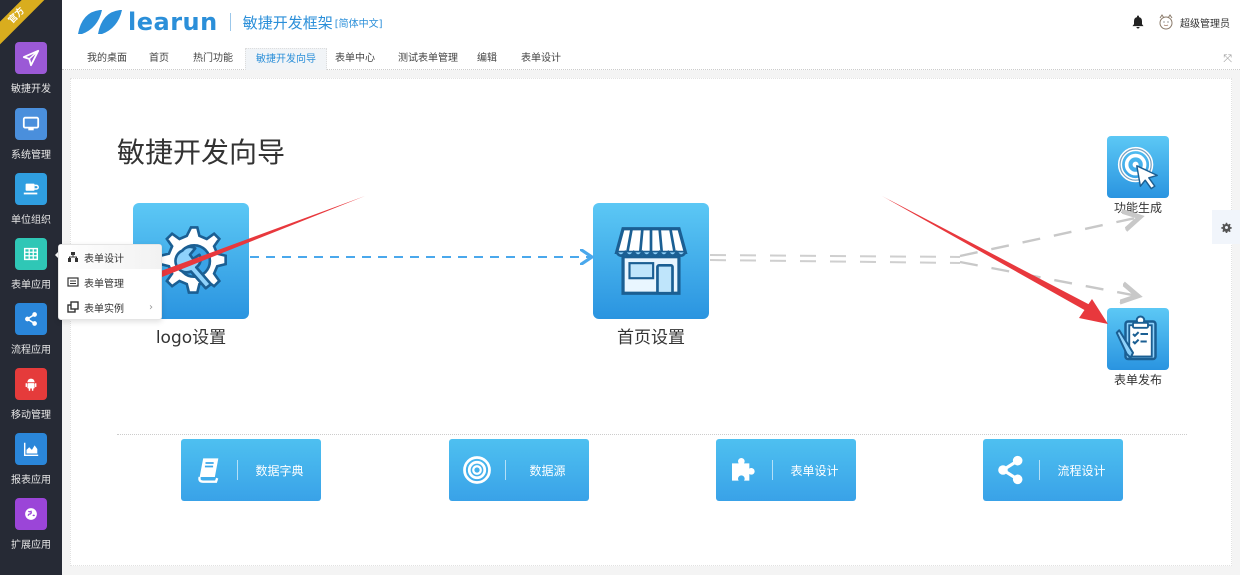  I want to click on function-generate-tile, so click(1138, 167).